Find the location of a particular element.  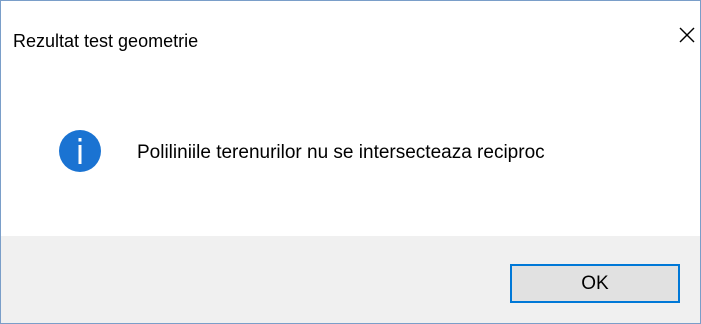

ok-button: OK is located at coordinates (595, 283).